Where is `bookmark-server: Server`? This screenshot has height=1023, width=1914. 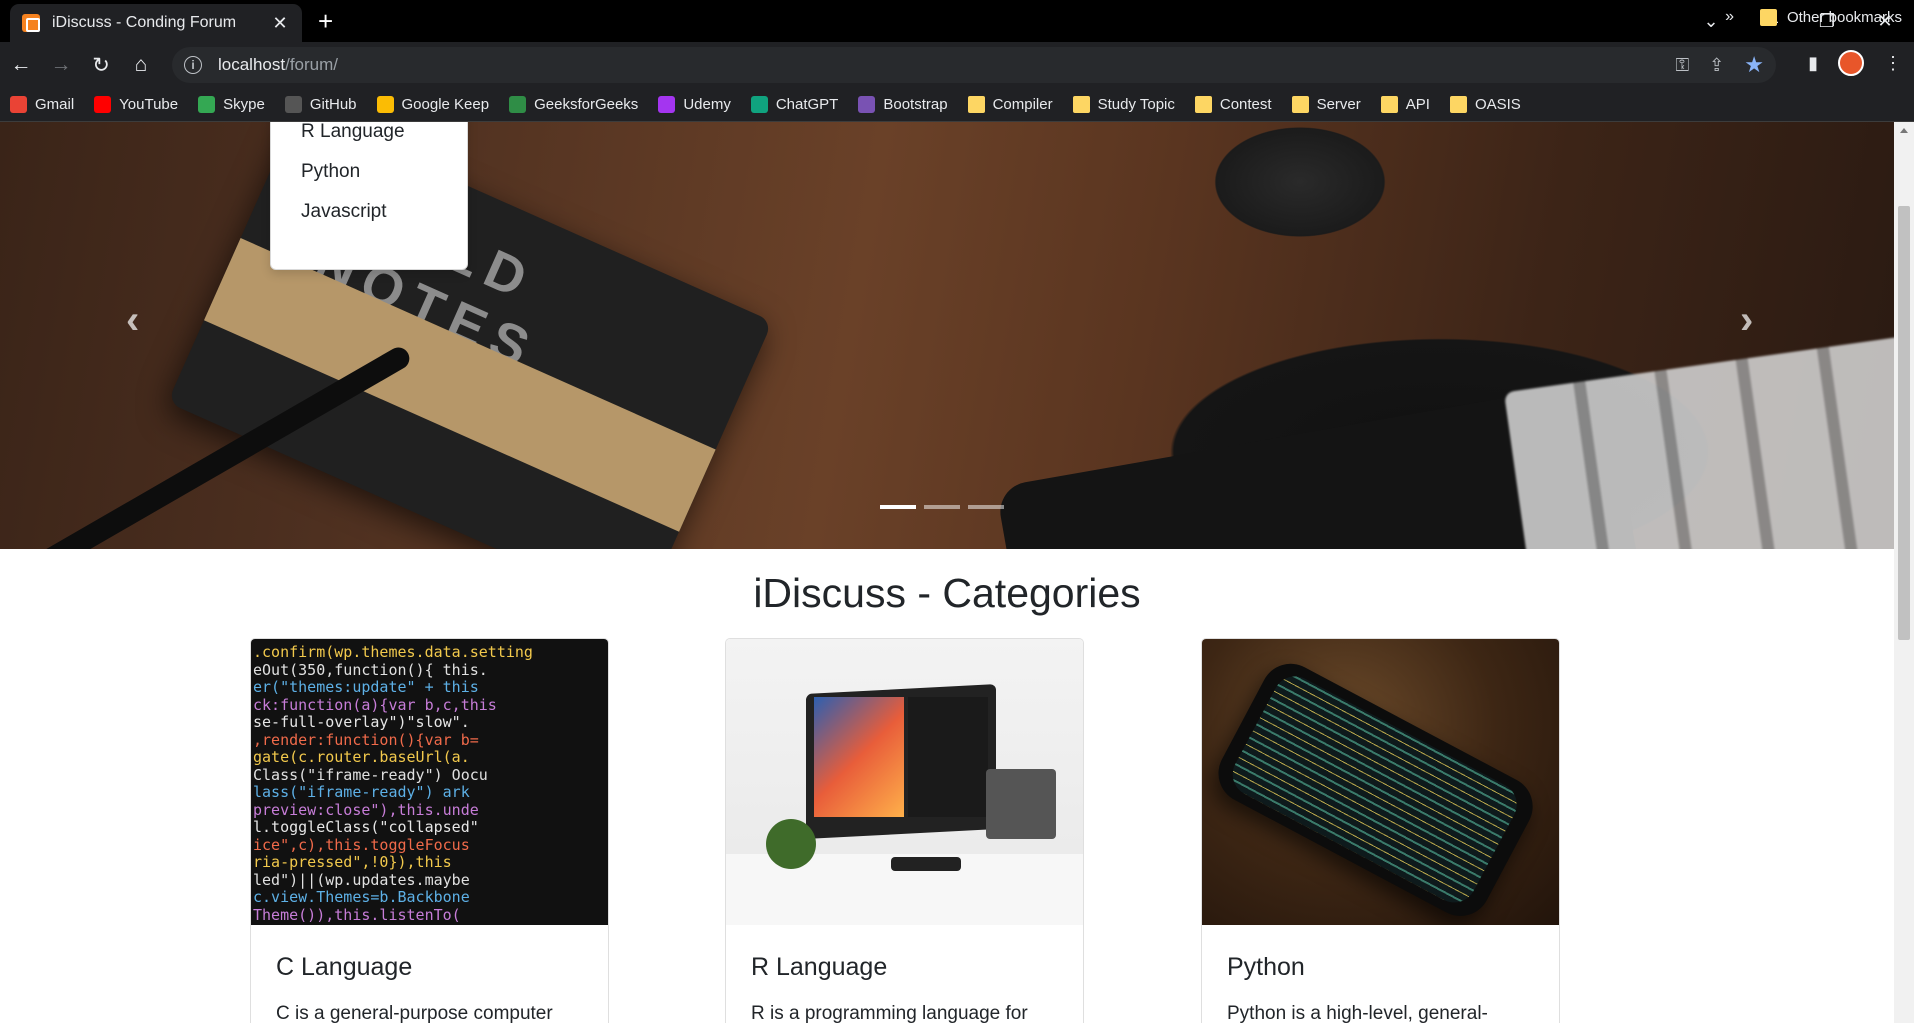 bookmark-server: Server is located at coordinates (1326, 104).